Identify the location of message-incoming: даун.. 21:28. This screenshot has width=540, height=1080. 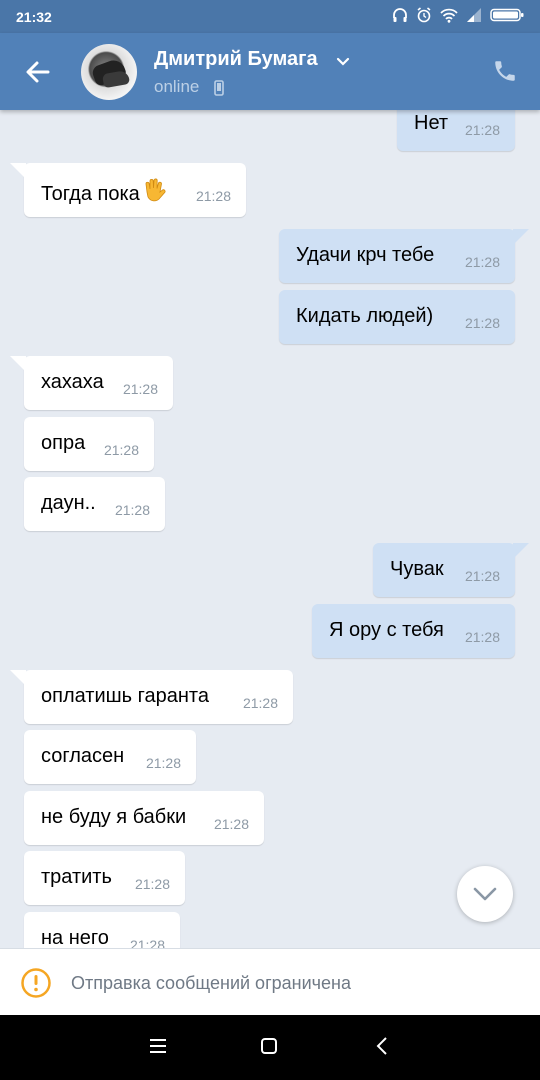
(94, 504).